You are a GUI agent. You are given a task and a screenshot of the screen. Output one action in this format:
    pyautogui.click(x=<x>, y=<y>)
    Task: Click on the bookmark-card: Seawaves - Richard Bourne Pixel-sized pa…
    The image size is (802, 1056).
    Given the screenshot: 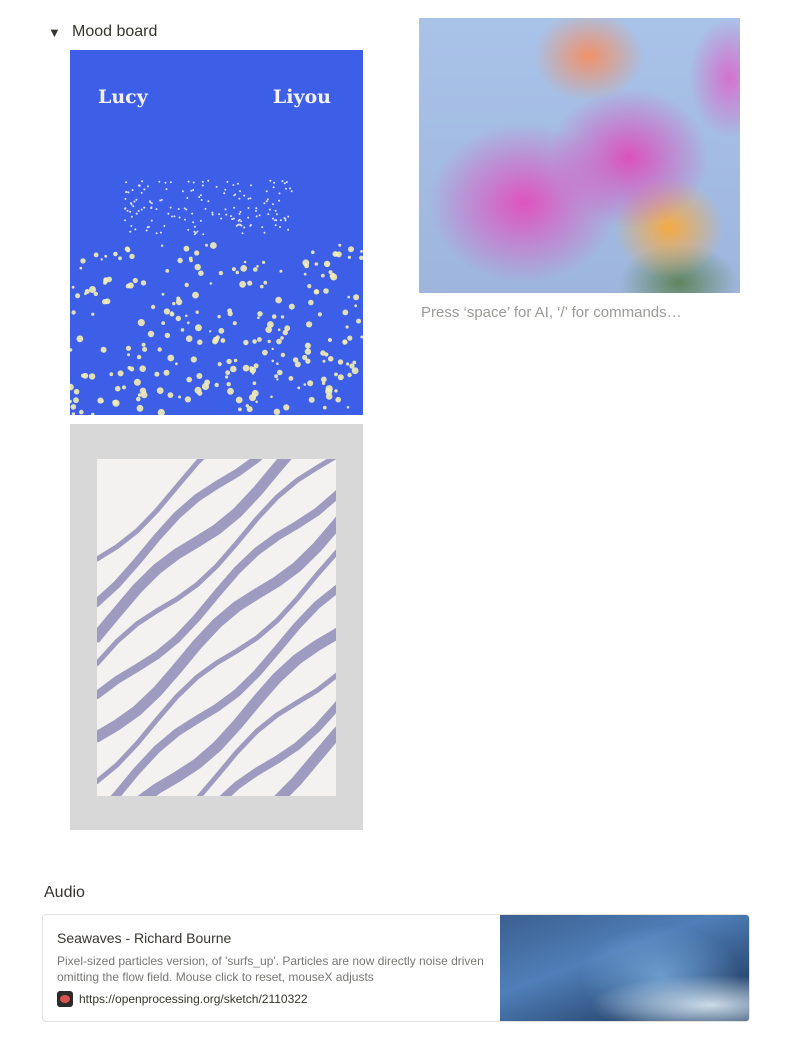 What is the action you would take?
    pyautogui.click(x=396, y=968)
    